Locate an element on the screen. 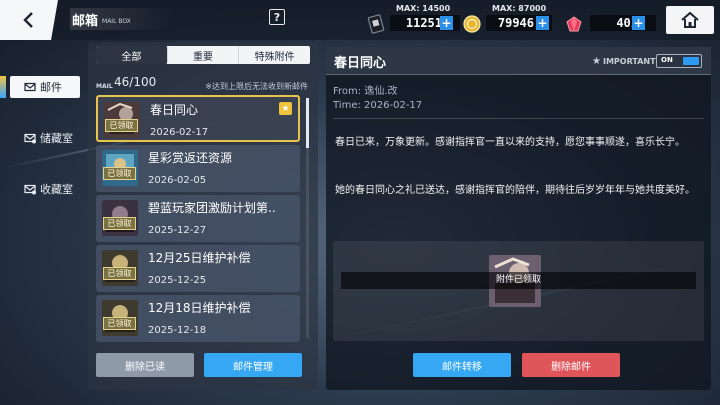 The image size is (720, 405). mail-body-paragraph: 她的春日同心之礼已送达，感谢指挥官的陪伴，期待往后岁岁年年与她共度美好。 is located at coordinates (515, 190).